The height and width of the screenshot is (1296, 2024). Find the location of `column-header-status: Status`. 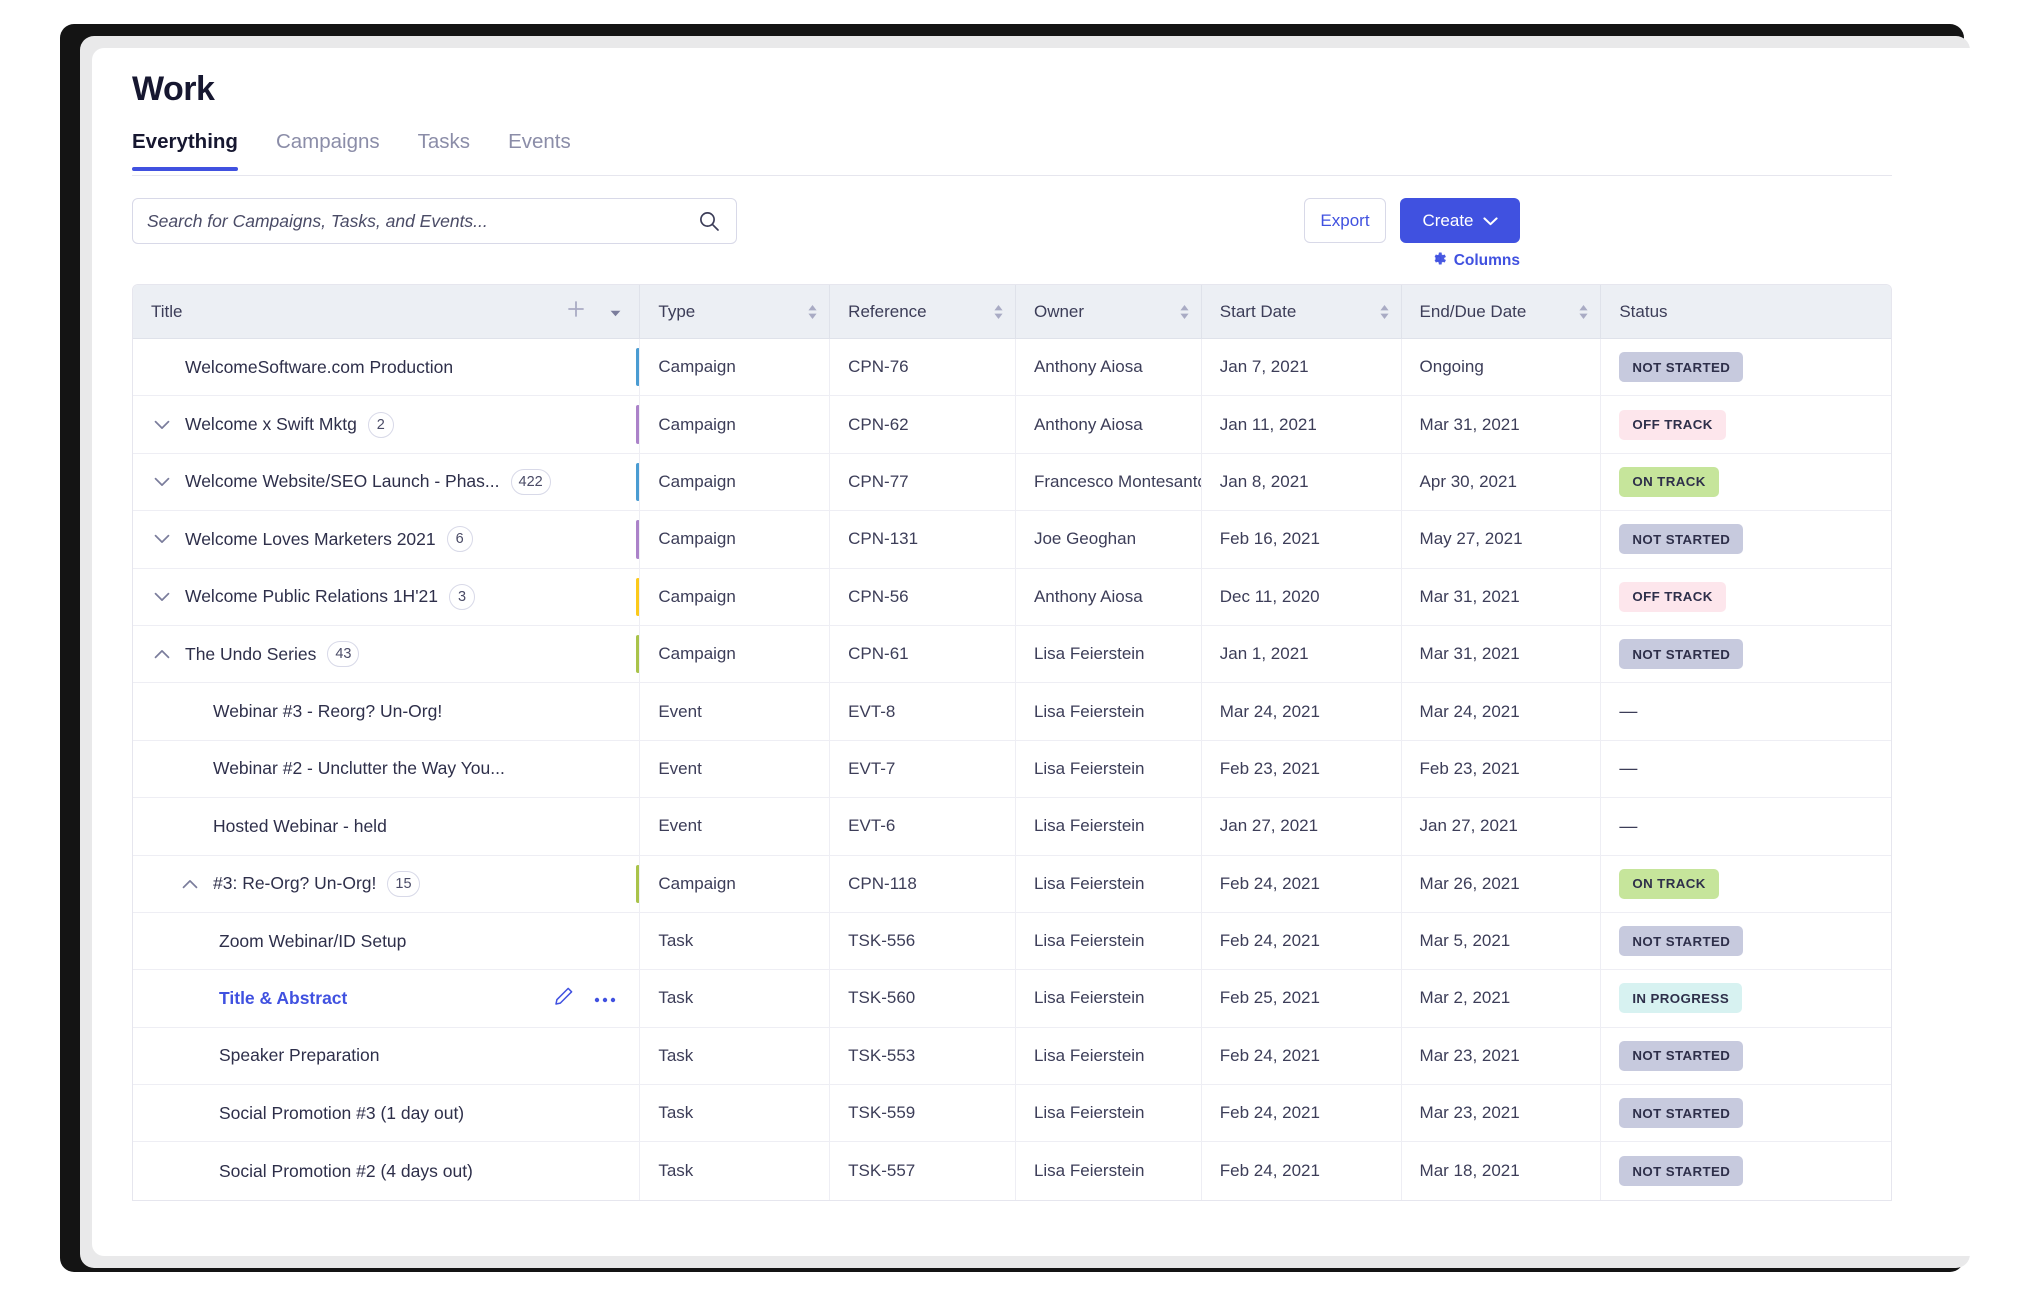

column-header-status: Status is located at coordinates (1746, 311).